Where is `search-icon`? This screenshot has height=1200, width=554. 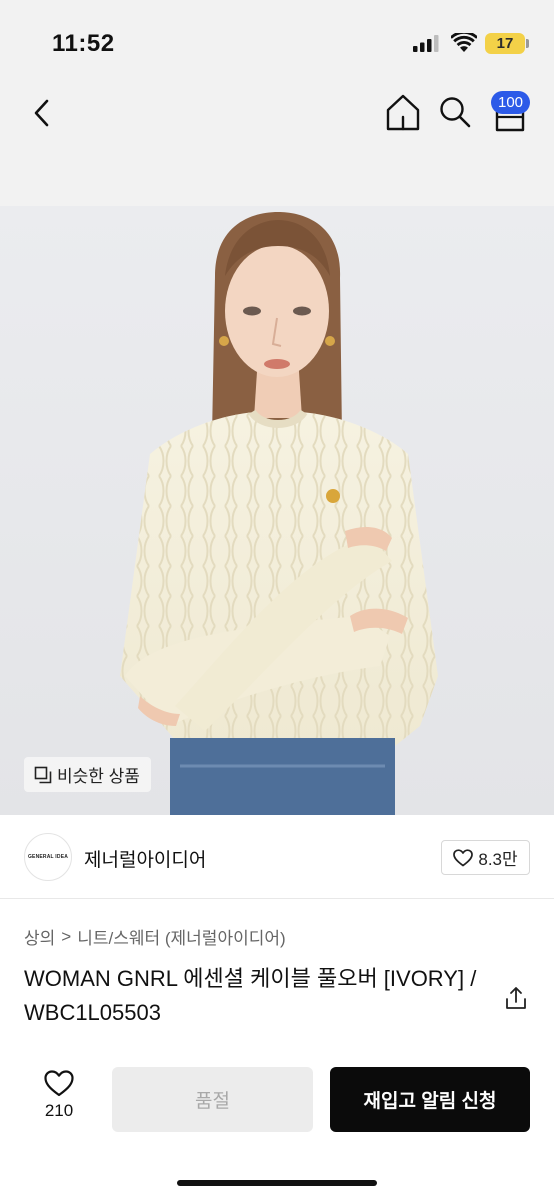 search-icon is located at coordinates (455, 112).